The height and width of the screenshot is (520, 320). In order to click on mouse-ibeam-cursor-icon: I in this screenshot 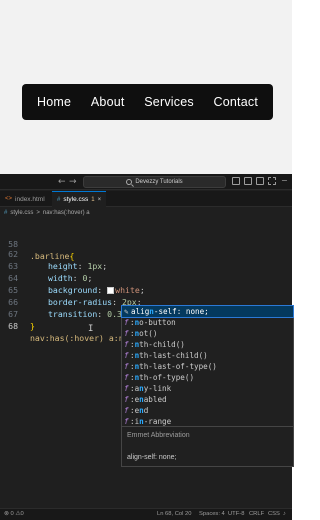, I will do `click(91, 329)`.